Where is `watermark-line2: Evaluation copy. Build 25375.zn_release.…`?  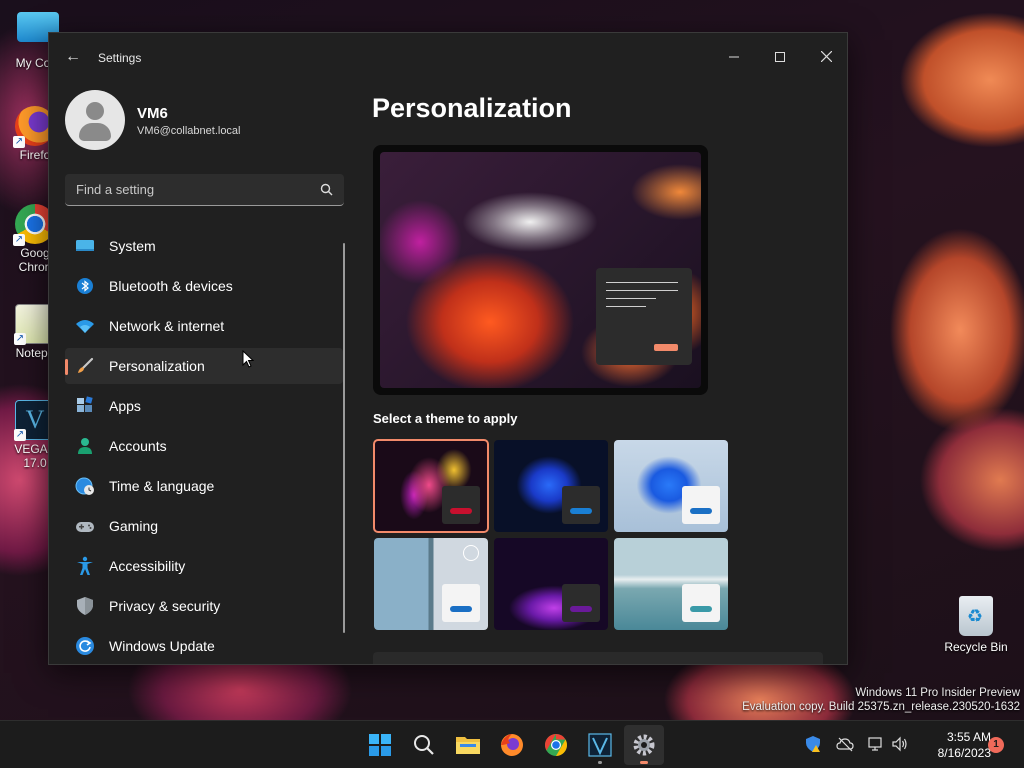
watermark-line2: Evaluation copy. Build 25375.zn_release.… is located at coordinates (881, 707).